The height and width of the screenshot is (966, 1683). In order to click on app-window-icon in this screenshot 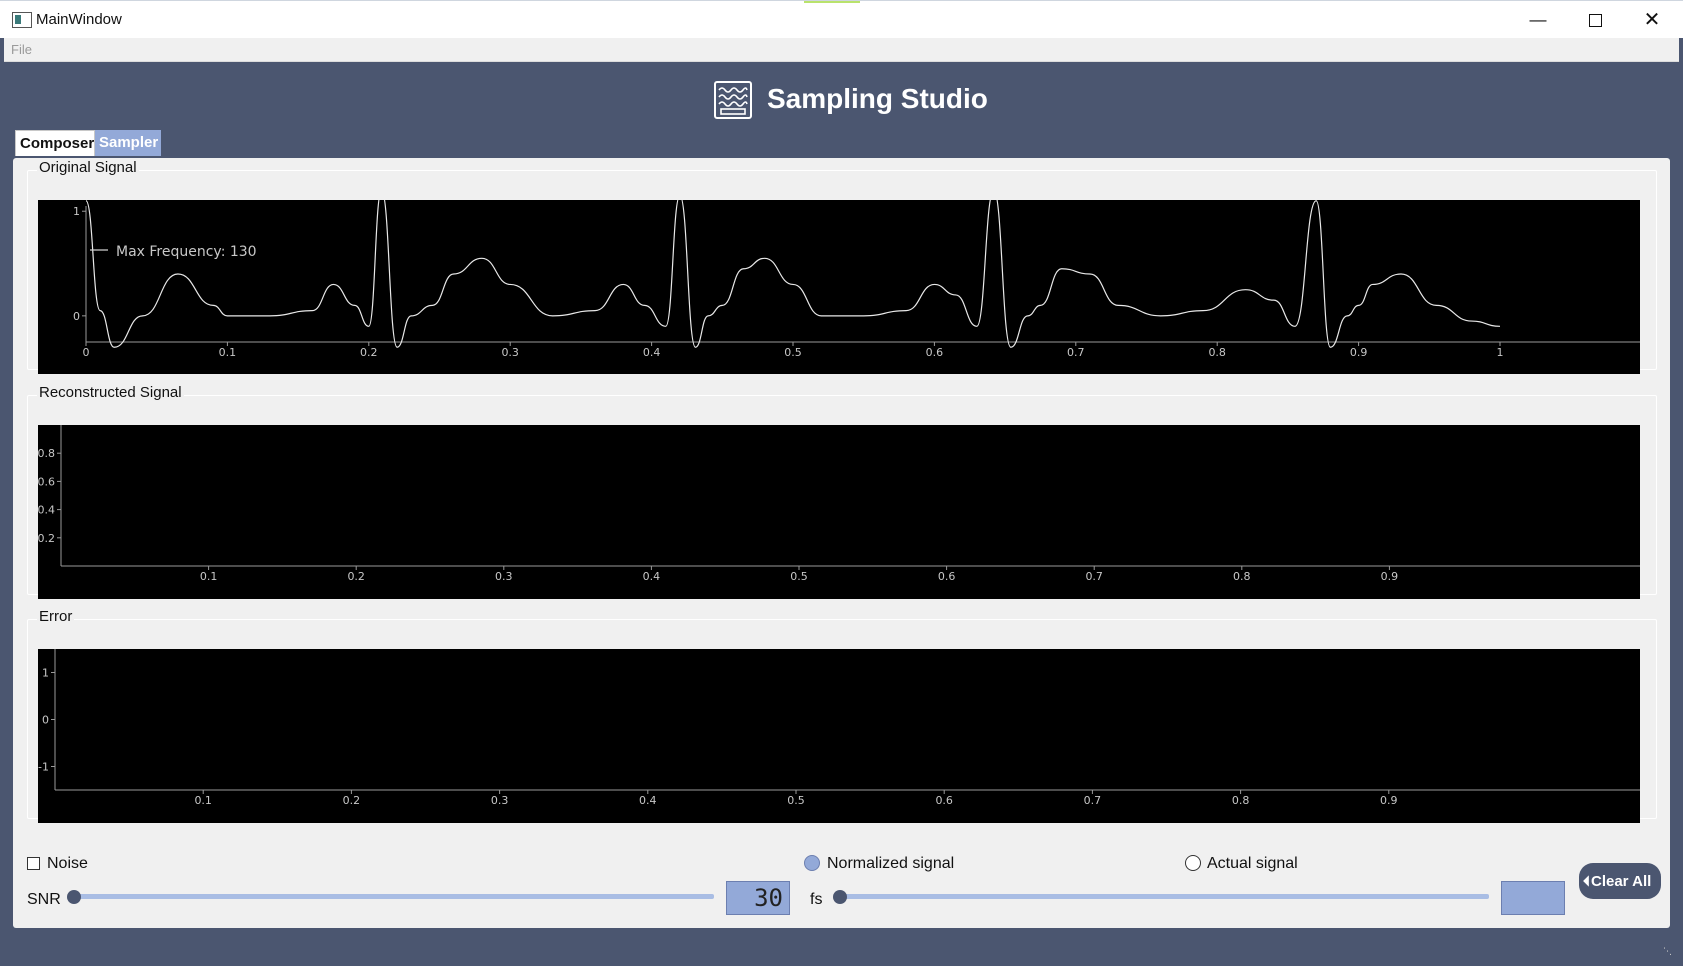, I will do `click(22, 20)`.